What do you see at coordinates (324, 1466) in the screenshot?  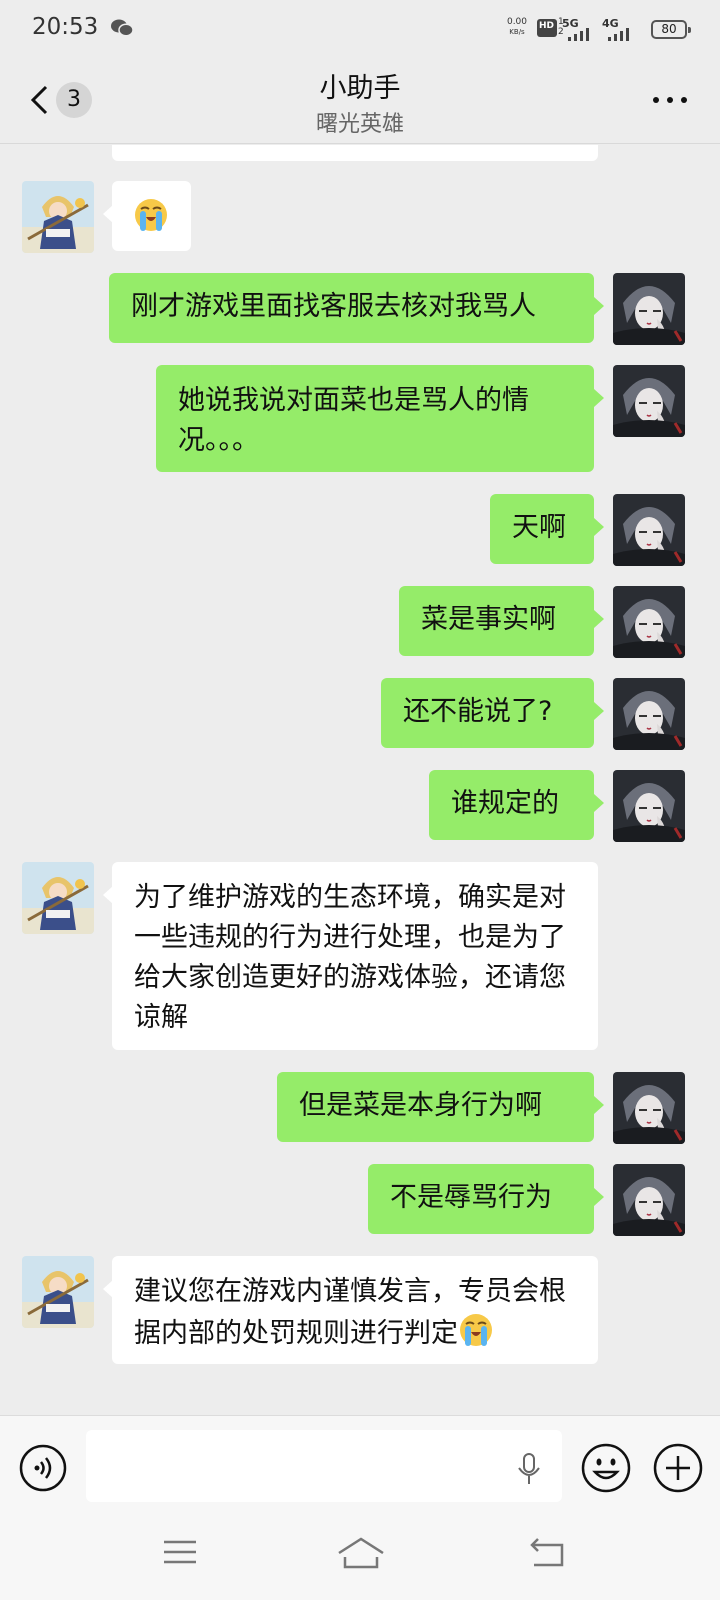 I see `message-input` at bounding box center [324, 1466].